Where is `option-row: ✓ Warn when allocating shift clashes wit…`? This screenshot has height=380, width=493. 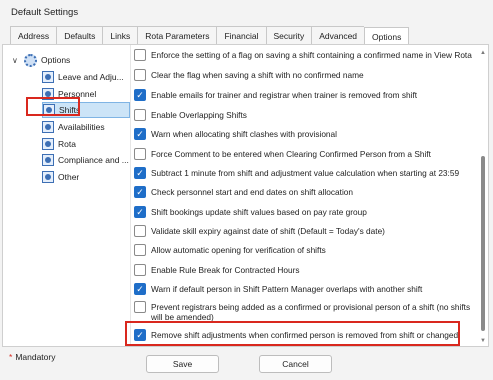 option-row: ✓ Warn when allocating shift clashes wit… is located at coordinates (304, 134).